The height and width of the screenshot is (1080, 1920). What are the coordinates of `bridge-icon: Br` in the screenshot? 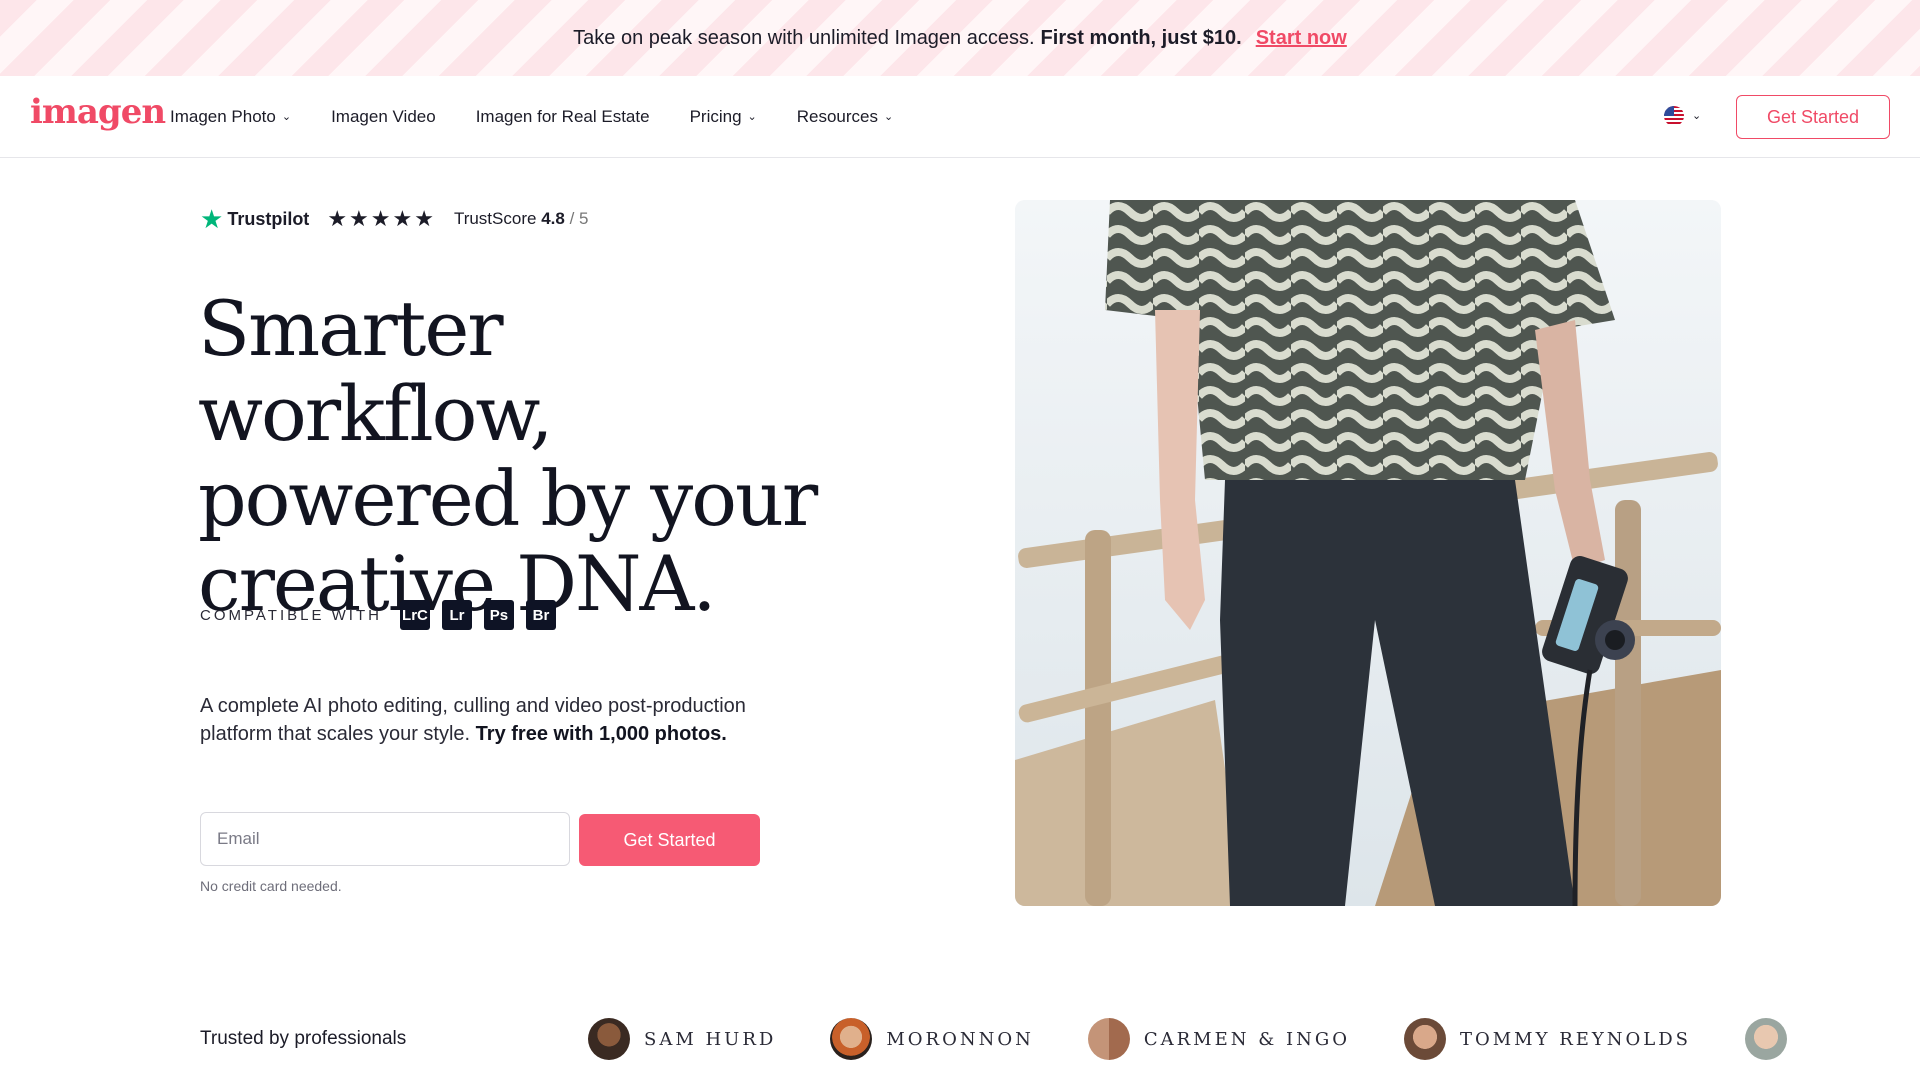 It's located at (540, 615).